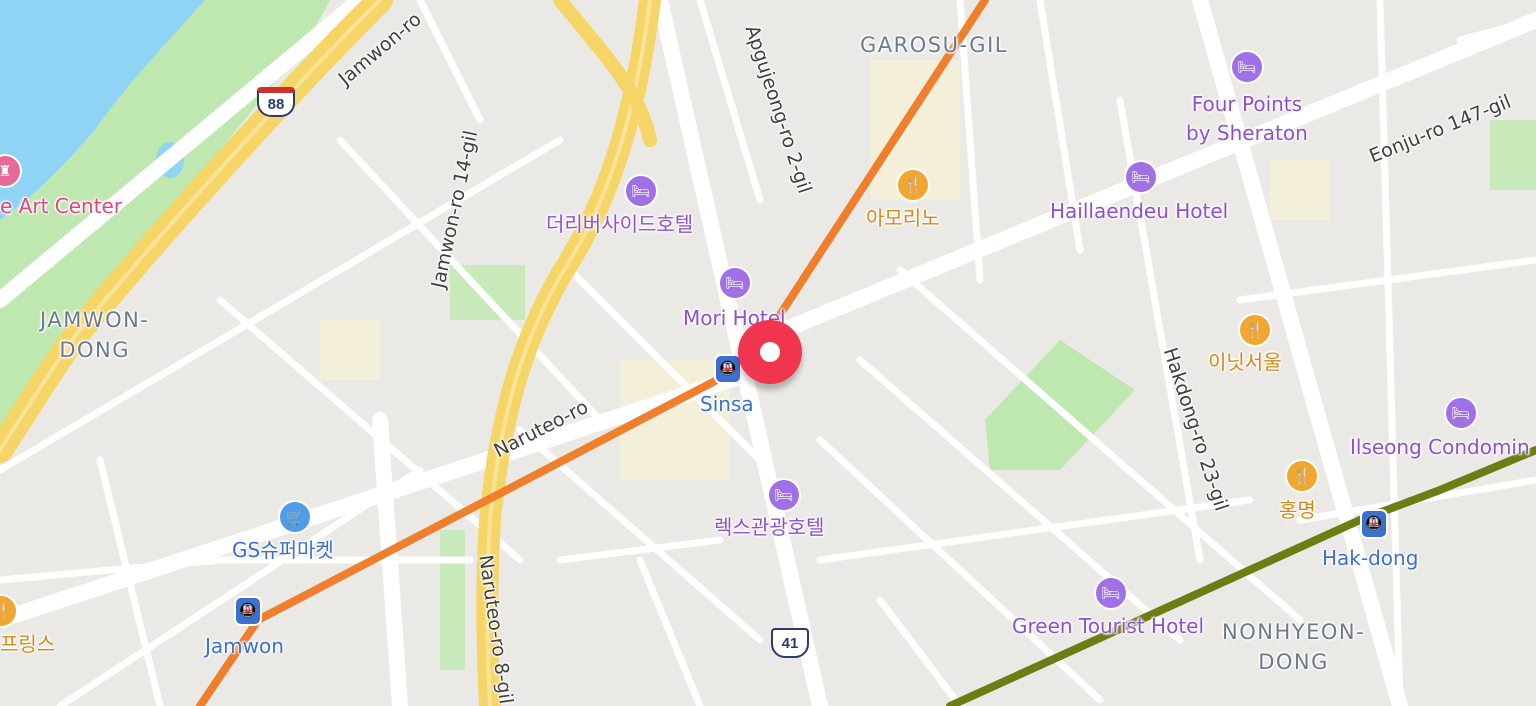 This screenshot has width=1536, height=706. What do you see at coordinates (934, 45) in the screenshot?
I see `area-label-garosu: GAROSU-GIL` at bounding box center [934, 45].